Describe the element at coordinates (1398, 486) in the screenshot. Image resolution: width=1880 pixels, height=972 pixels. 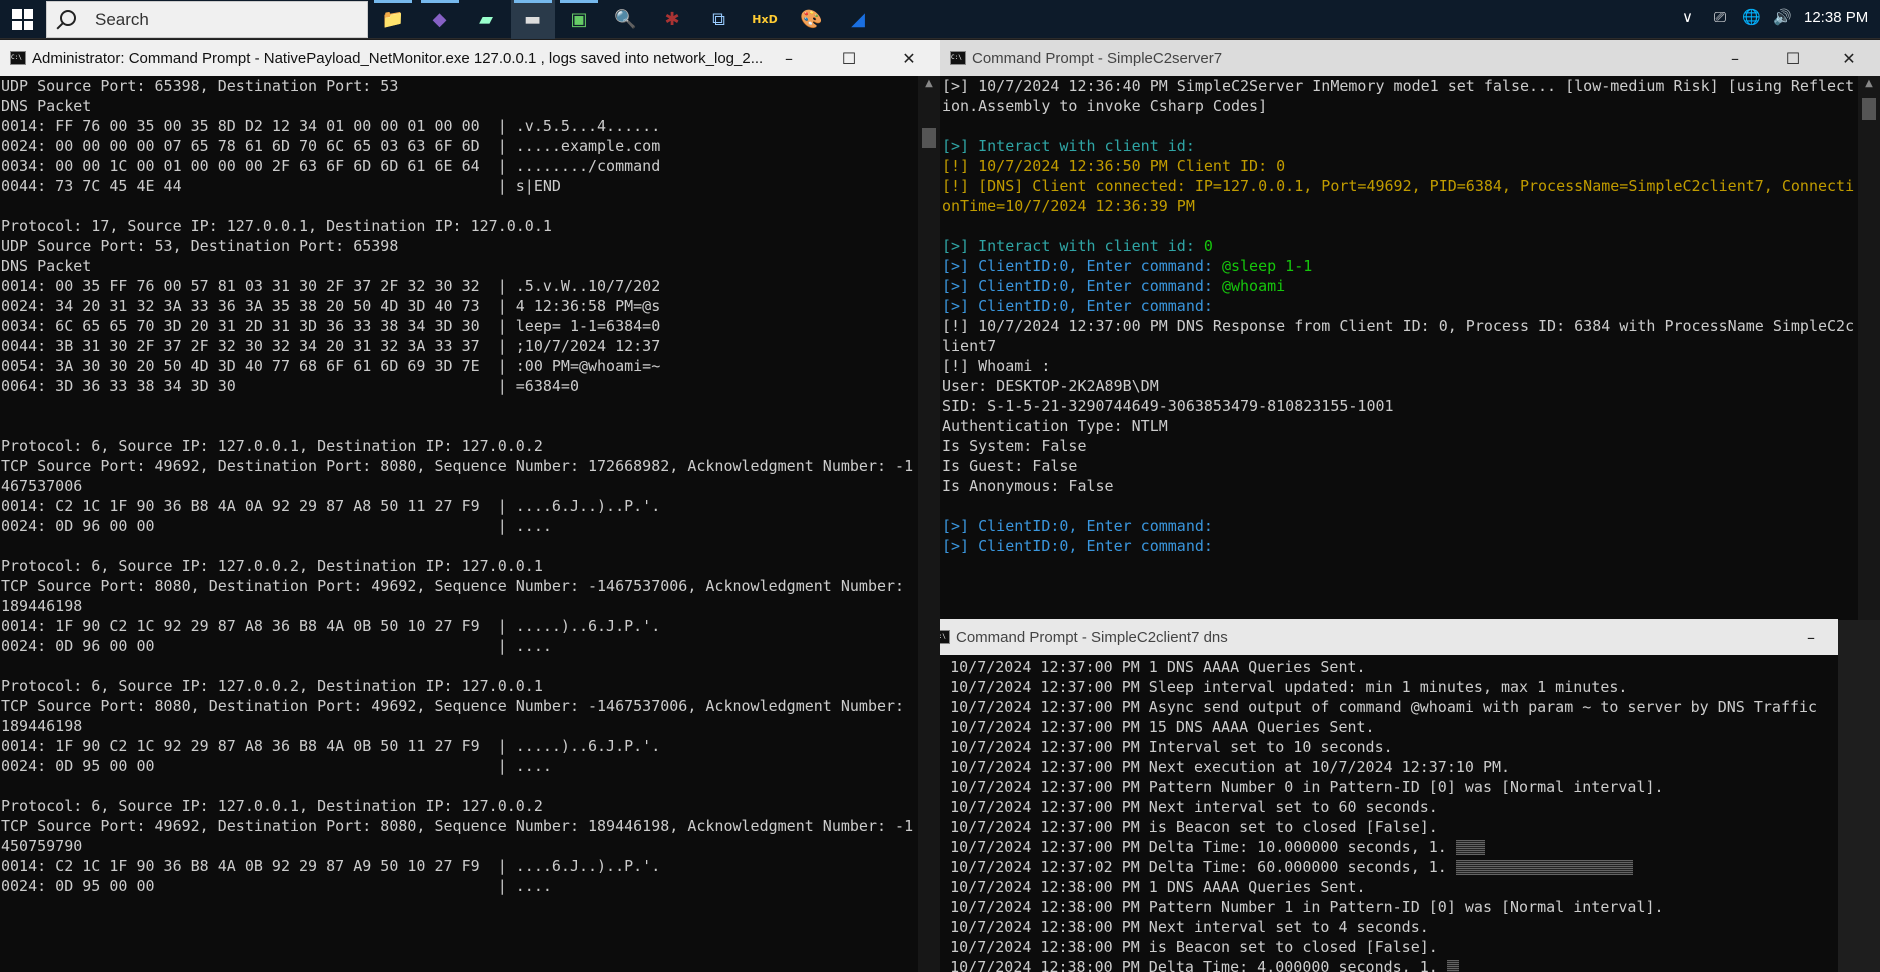
I see `console-line: Is Anonymous: False` at that location.